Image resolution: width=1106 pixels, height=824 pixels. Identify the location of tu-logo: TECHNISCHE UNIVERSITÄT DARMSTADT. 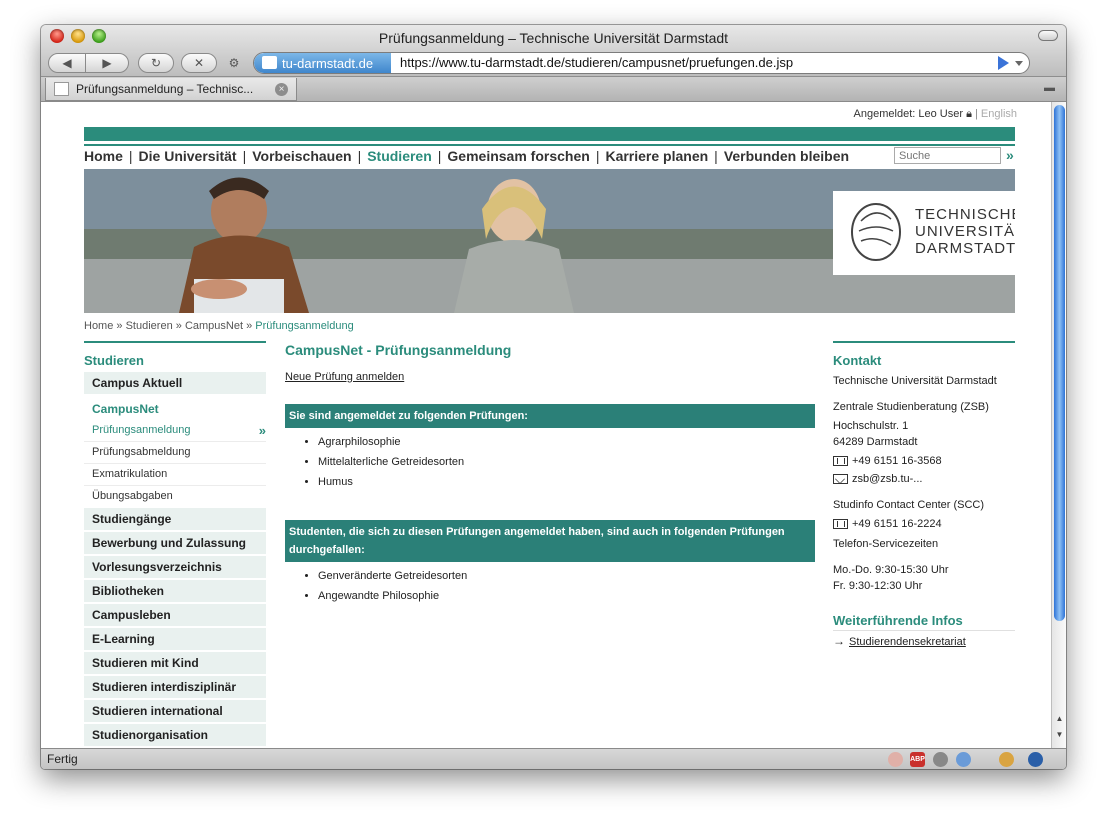
(924, 233).